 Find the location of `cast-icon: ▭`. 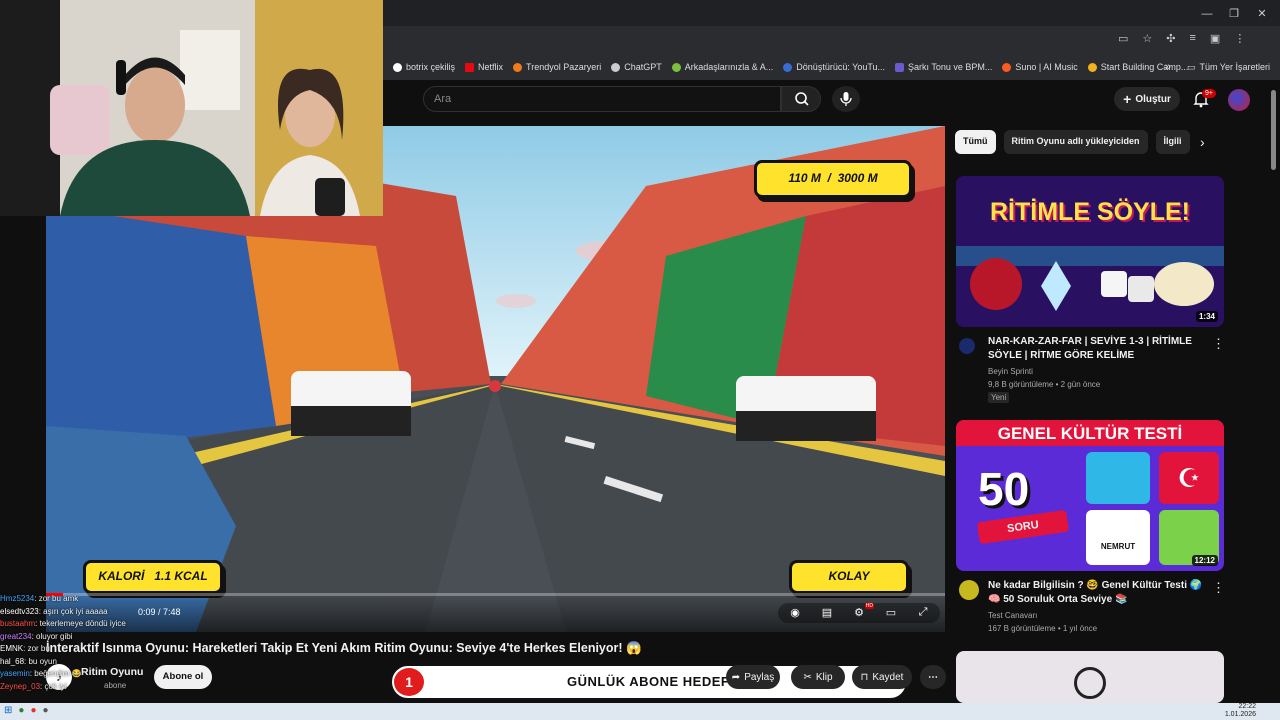

cast-icon: ▭ is located at coordinates (1123, 38).